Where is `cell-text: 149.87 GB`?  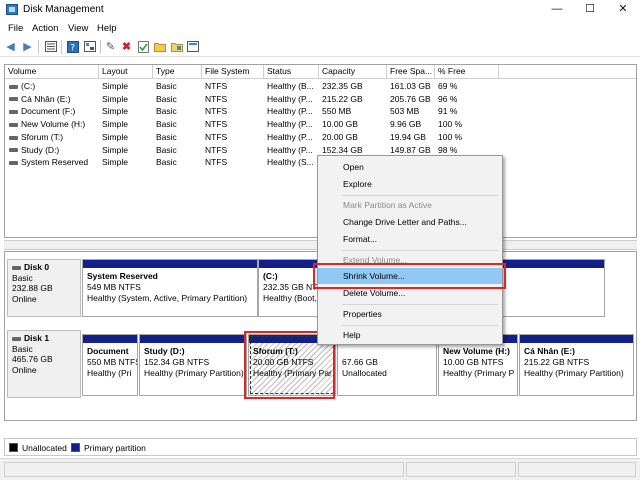 cell-text: 149.87 GB is located at coordinates (410, 149).